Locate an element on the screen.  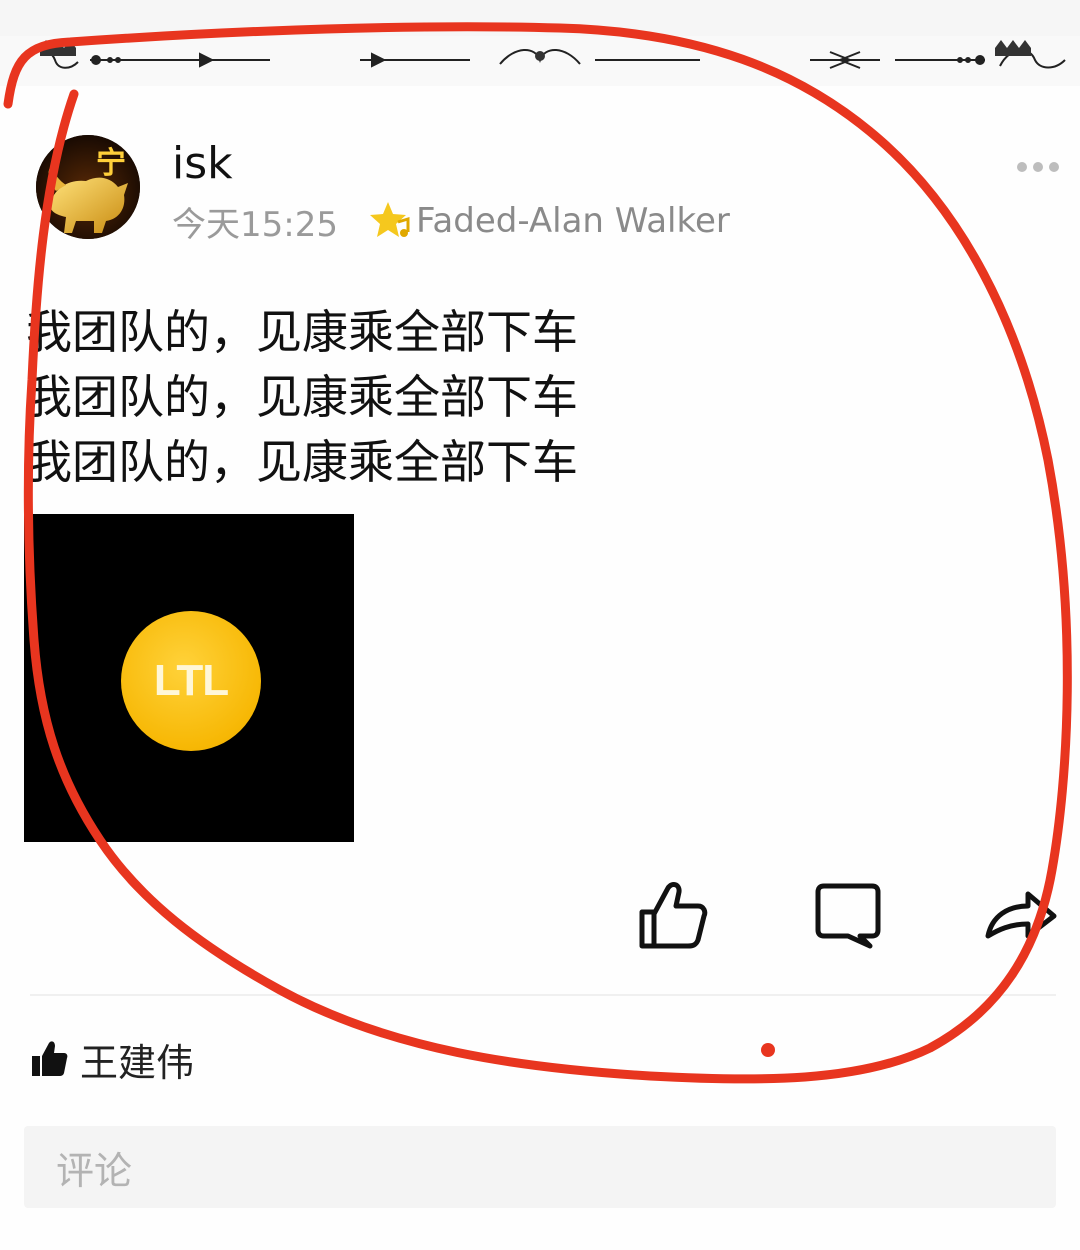
star-music-icon is located at coordinates (389, 219).